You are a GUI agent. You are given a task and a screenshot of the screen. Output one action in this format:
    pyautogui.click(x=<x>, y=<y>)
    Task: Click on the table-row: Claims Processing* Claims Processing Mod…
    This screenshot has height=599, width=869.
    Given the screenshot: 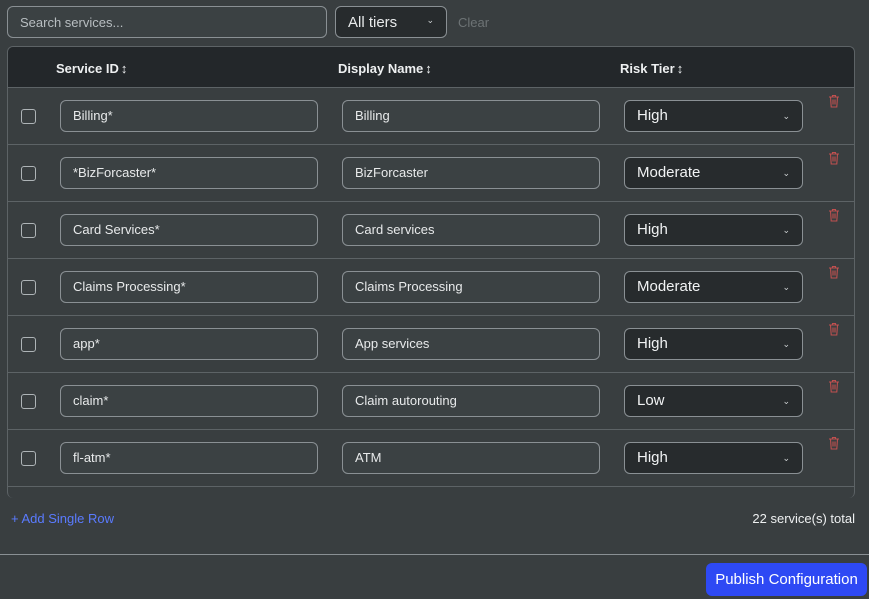 What is the action you would take?
    pyautogui.click(x=431, y=287)
    